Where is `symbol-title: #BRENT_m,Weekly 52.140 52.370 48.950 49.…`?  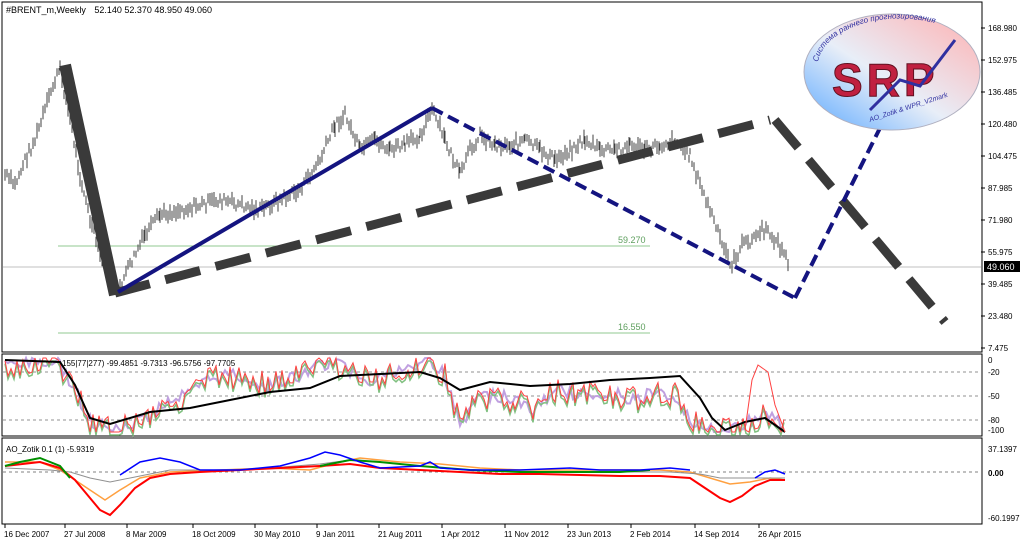 symbol-title: #BRENT_m,Weekly 52.140 52.370 48.950 49.… is located at coordinates (109, 10).